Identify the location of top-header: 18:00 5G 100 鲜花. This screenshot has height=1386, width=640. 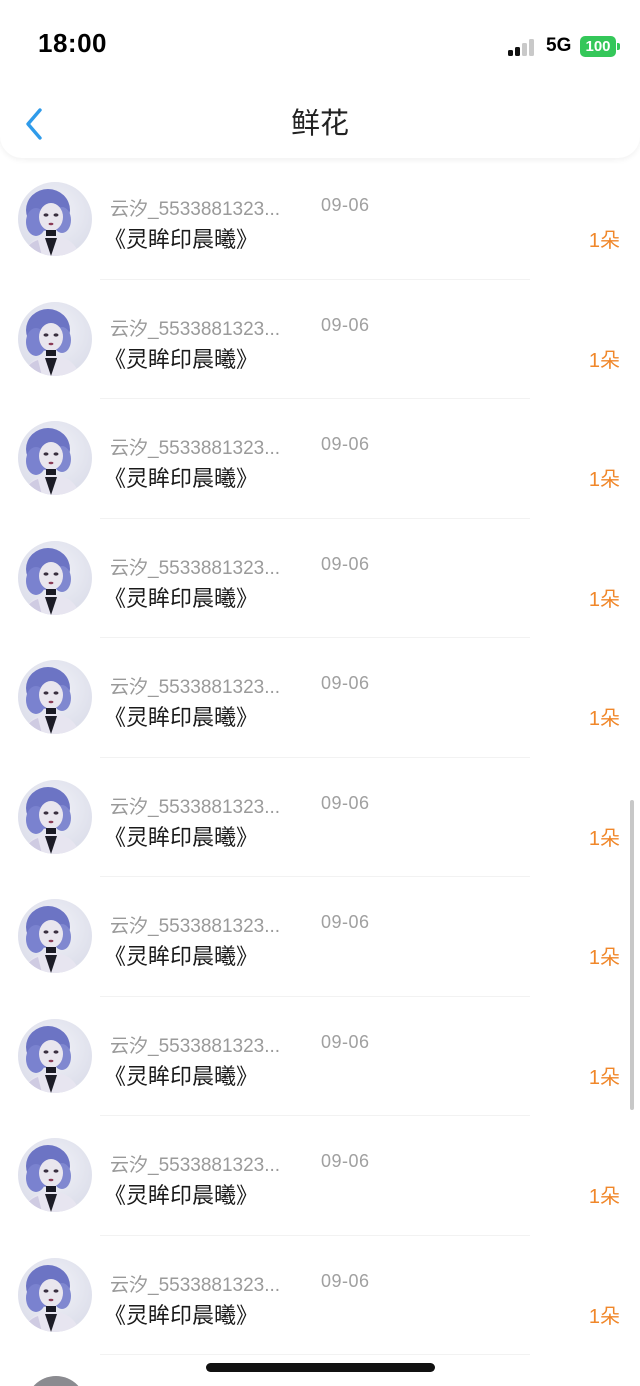
(320, 79).